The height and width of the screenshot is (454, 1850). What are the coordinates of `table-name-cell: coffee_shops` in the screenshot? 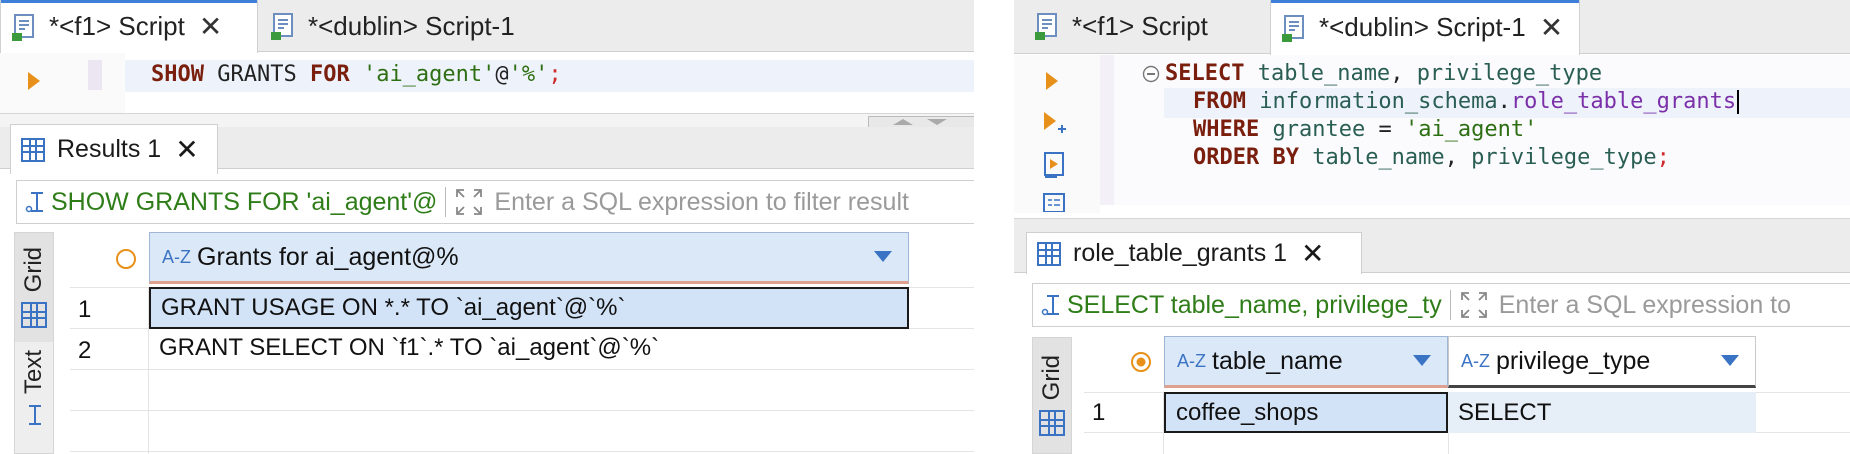 It's located at (1306, 412).